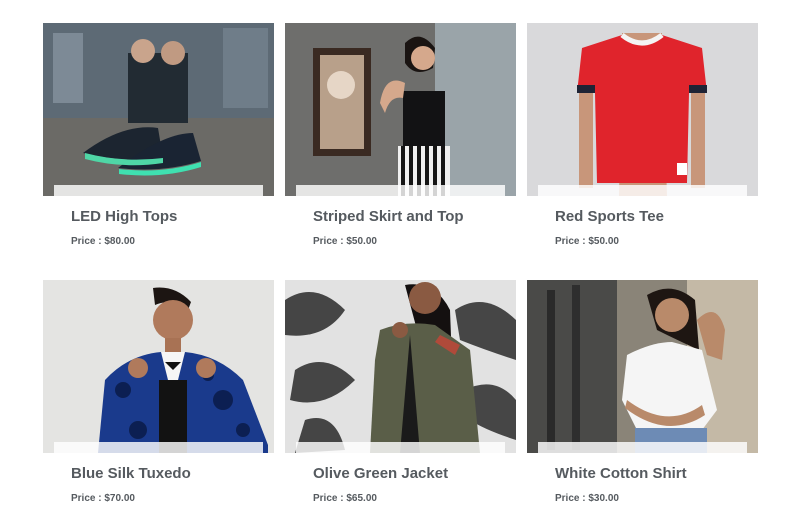 The height and width of the screenshot is (515, 800). Describe the element at coordinates (609, 216) in the screenshot. I see `product-title: Red Sports Tee` at that location.